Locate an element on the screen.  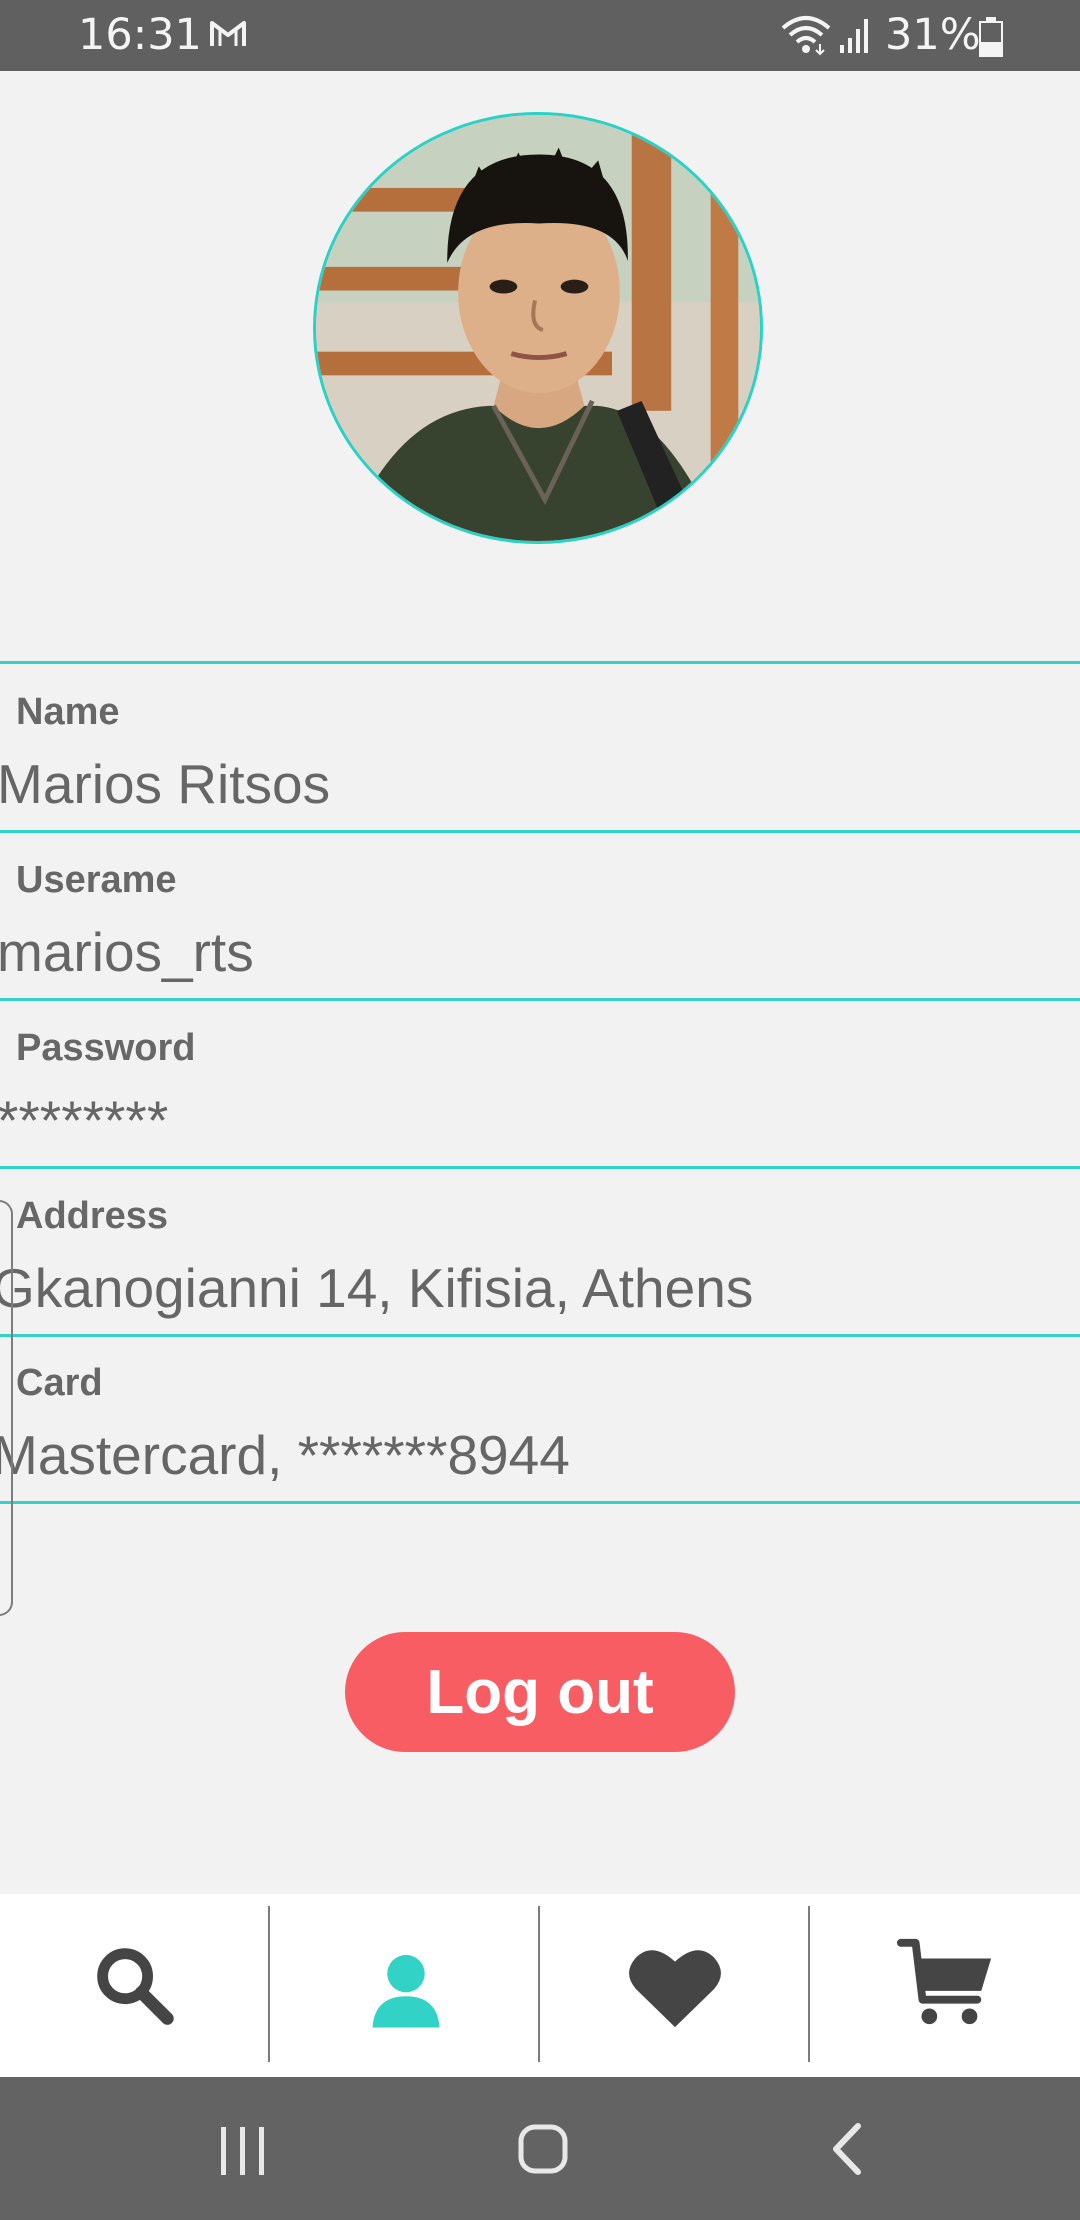
nav-profile is located at coordinates (405, 1985).